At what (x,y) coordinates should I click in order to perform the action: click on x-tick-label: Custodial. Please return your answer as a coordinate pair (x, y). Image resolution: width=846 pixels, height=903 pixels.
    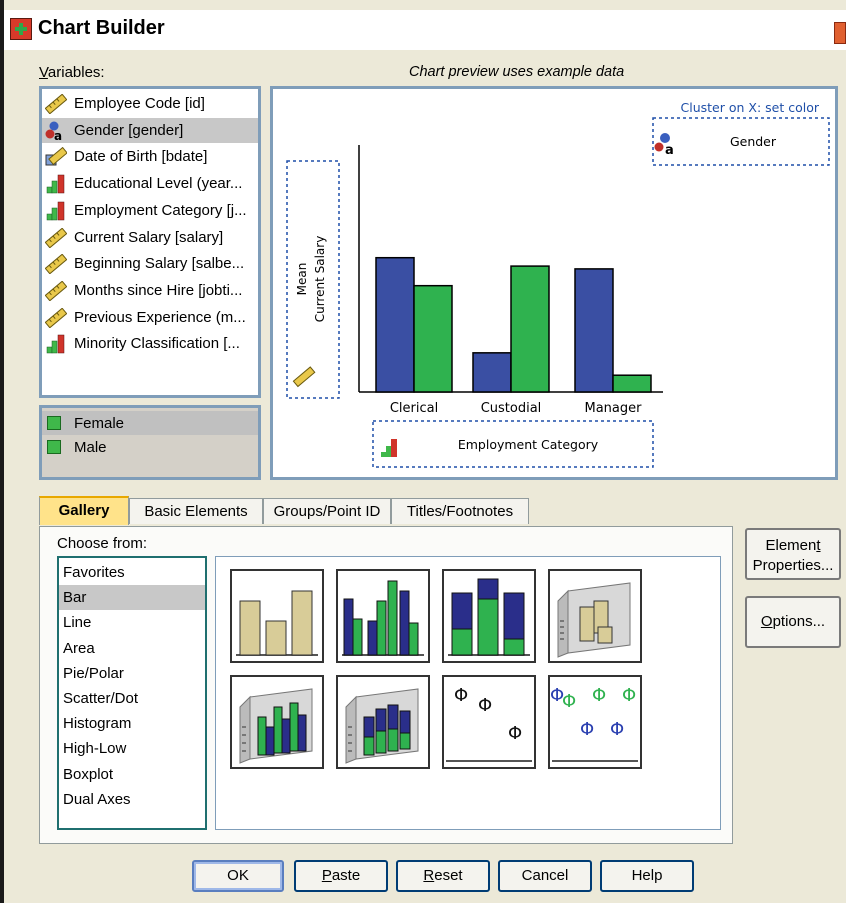
    Looking at the image, I should click on (511, 408).